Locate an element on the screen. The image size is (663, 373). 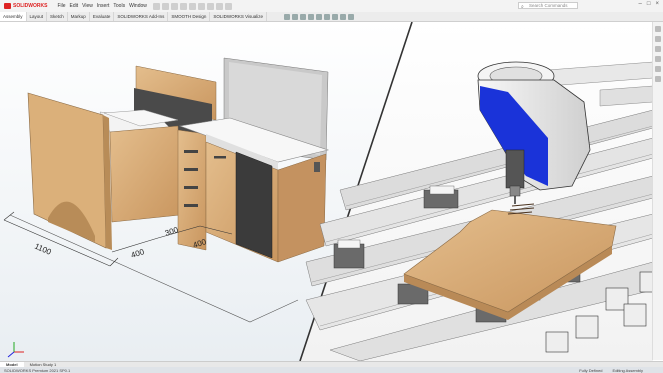
search-placeholder: Search Commands is located at coordinates (548, 5).